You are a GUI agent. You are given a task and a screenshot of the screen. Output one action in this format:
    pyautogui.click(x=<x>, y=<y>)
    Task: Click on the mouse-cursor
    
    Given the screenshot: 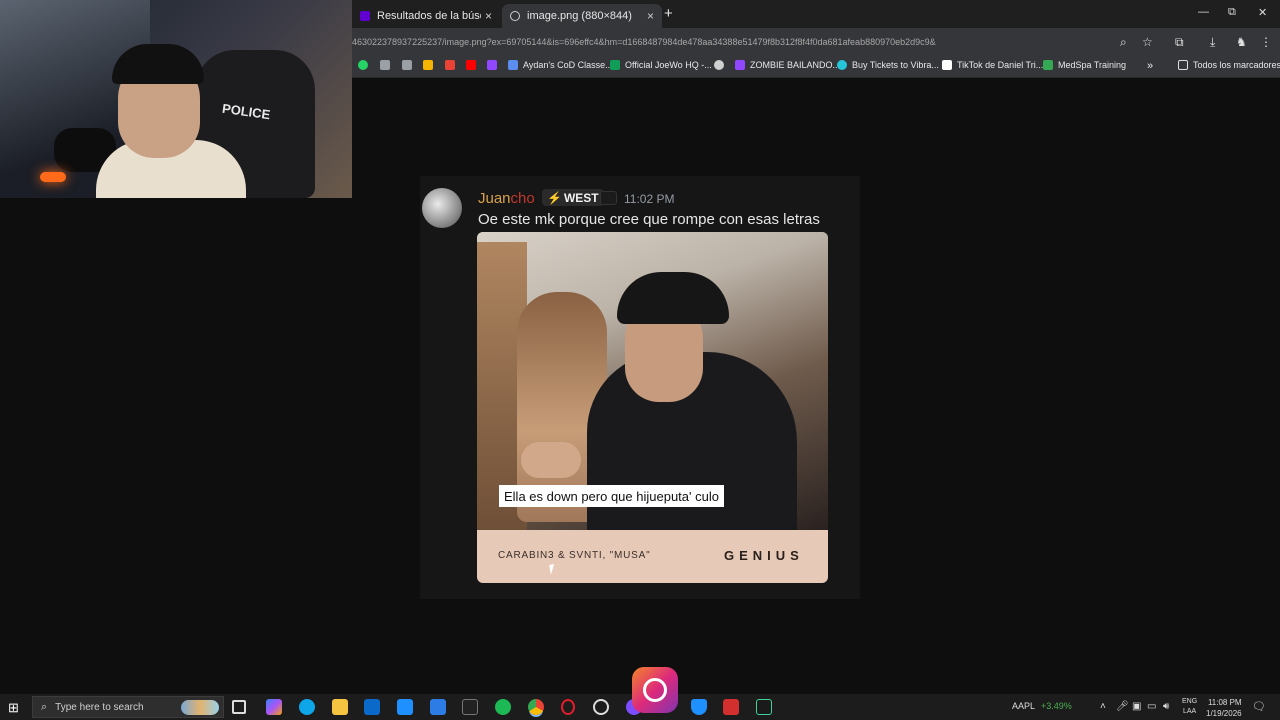 What is the action you would take?
    pyautogui.click(x=555, y=569)
    